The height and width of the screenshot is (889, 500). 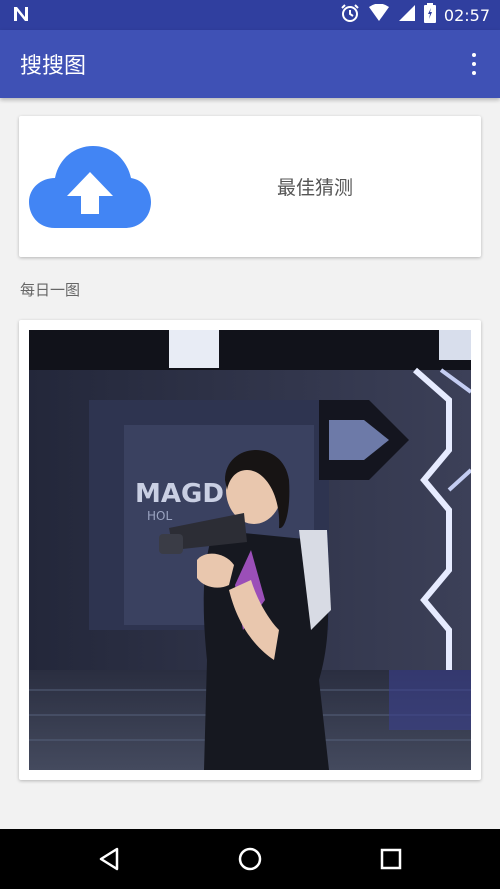 I want to click on recents-icon, so click(x=391, y=859).